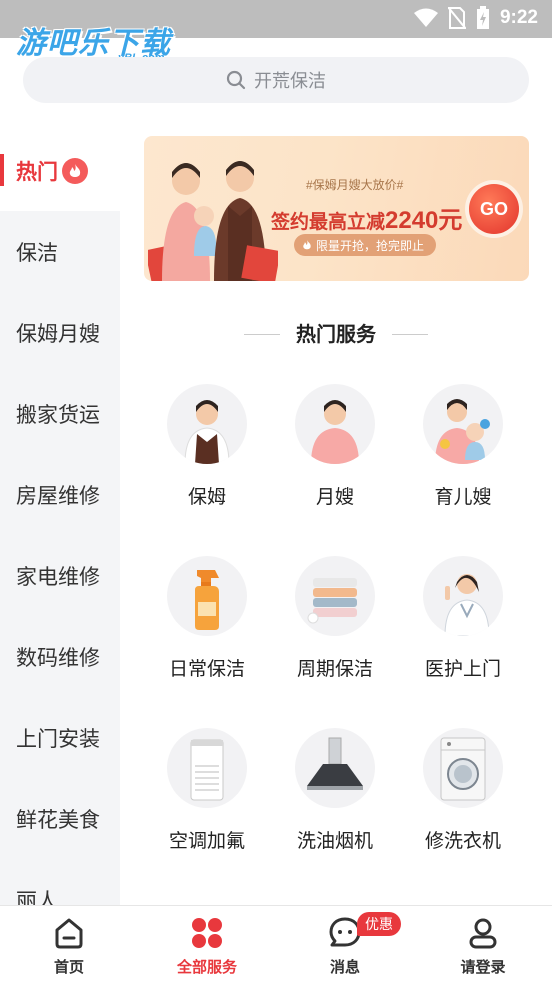 The image size is (552, 981). What do you see at coordinates (213, 221) in the screenshot?
I see `banner-people-illustration` at bounding box center [213, 221].